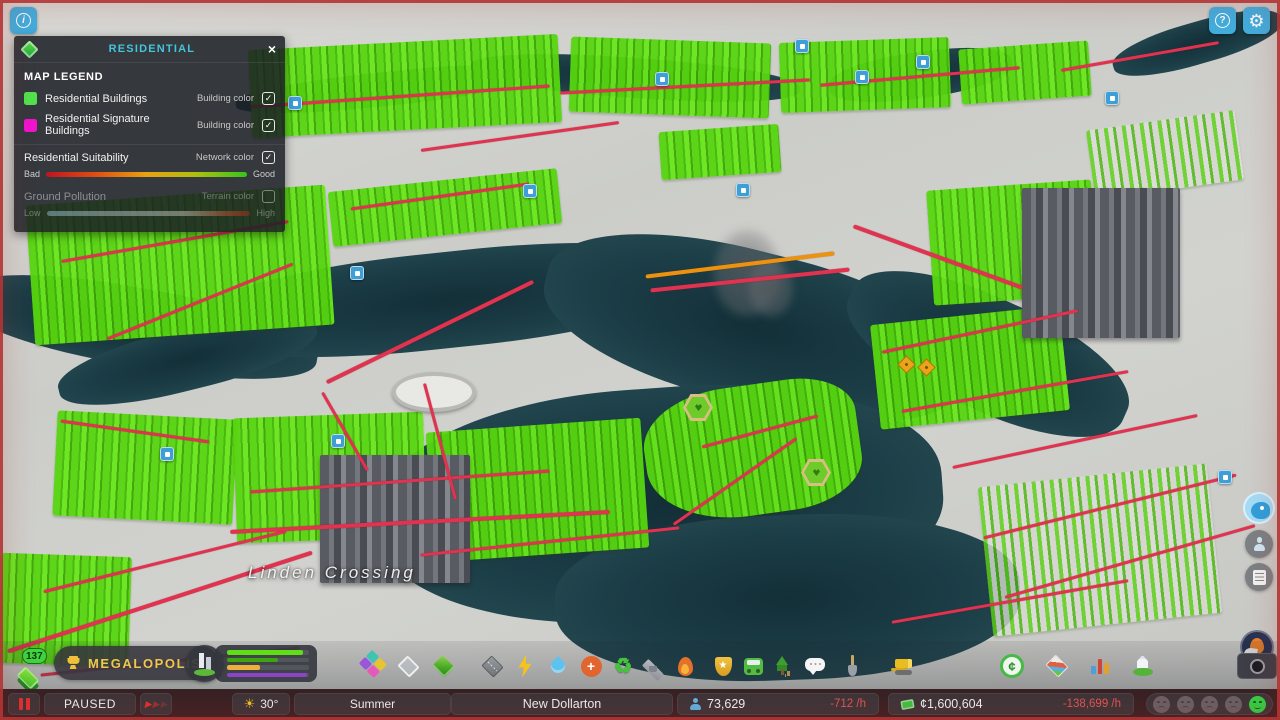 Image resolution: width=1280 pixels, height=720 pixels. Describe the element at coordinates (1091, 704) in the screenshot. I see `money-rate: -138,699 /h` at that location.